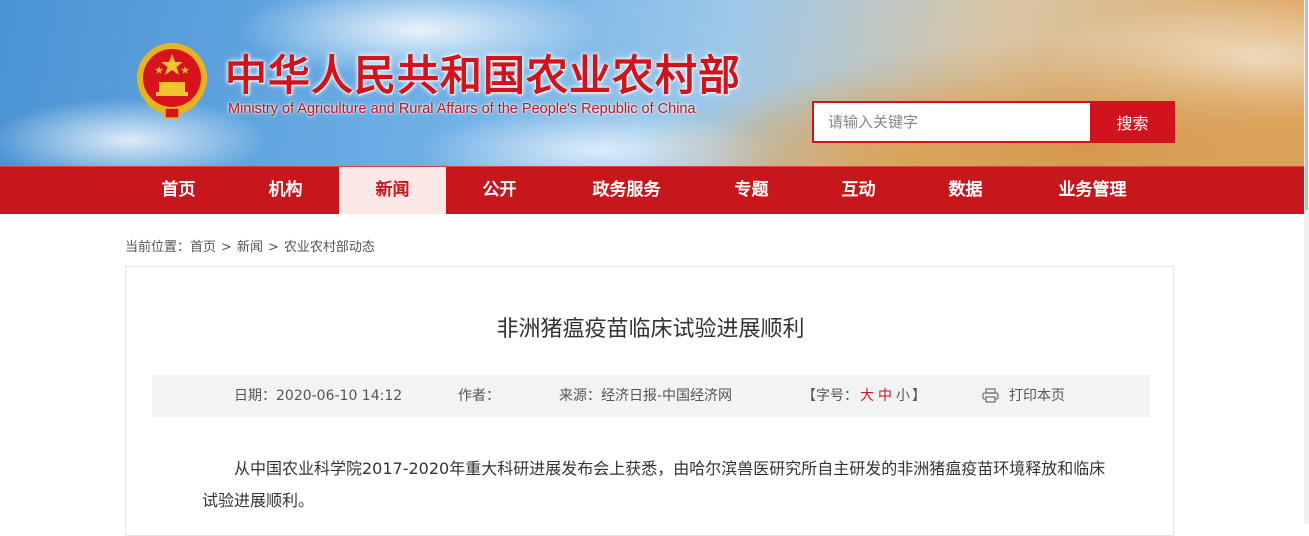 Image resolution: width=1309 pixels, height=536 pixels. I want to click on author-label: 作者：, so click(479, 396).